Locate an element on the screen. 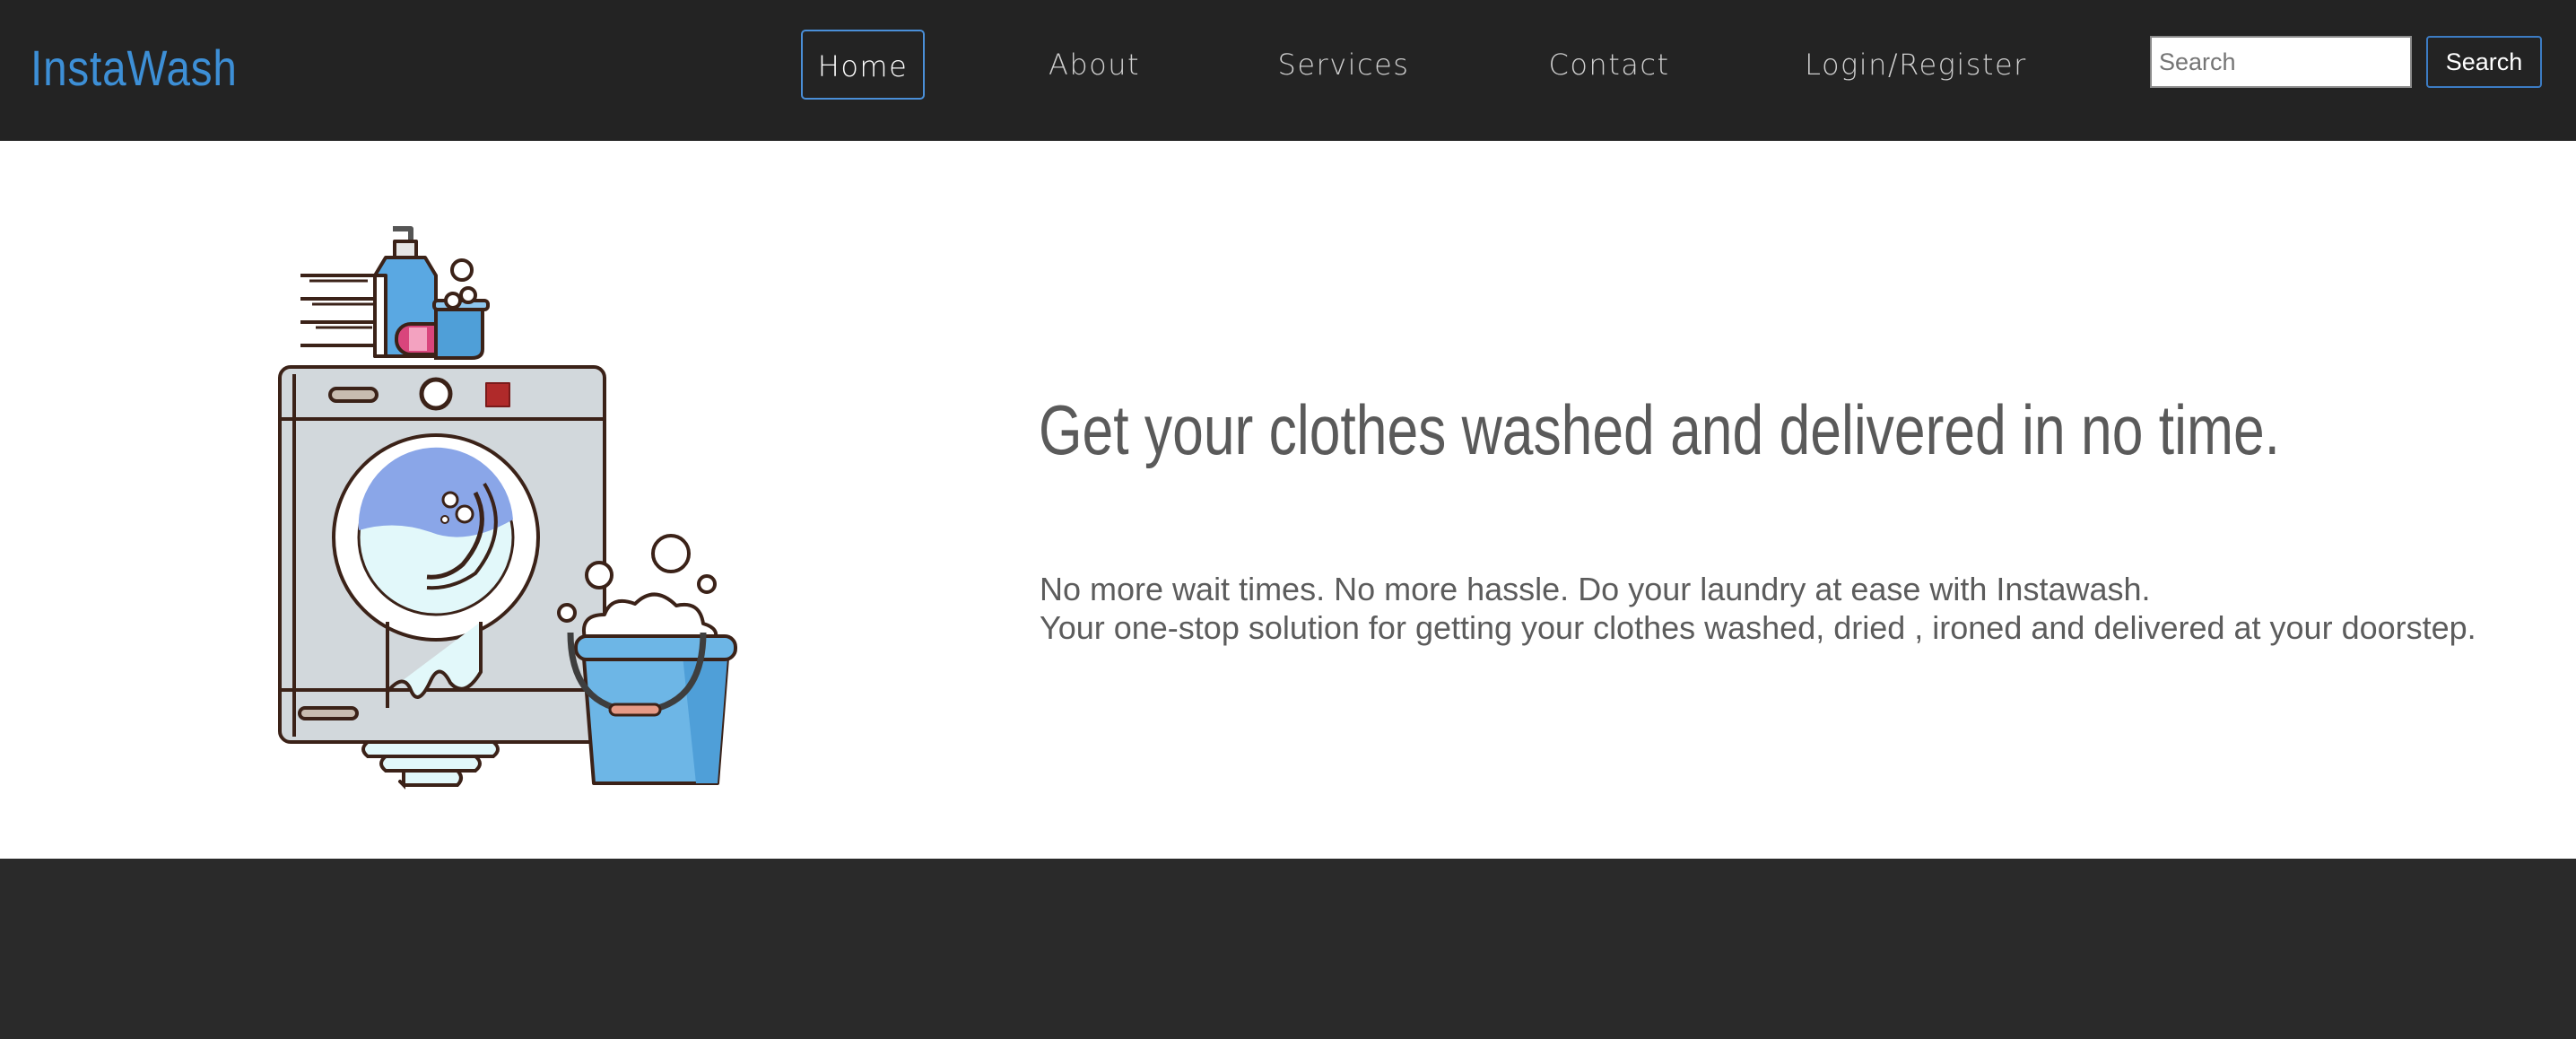 This screenshot has width=2576, height=1039. search-input is located at coordinates (2281, 62).